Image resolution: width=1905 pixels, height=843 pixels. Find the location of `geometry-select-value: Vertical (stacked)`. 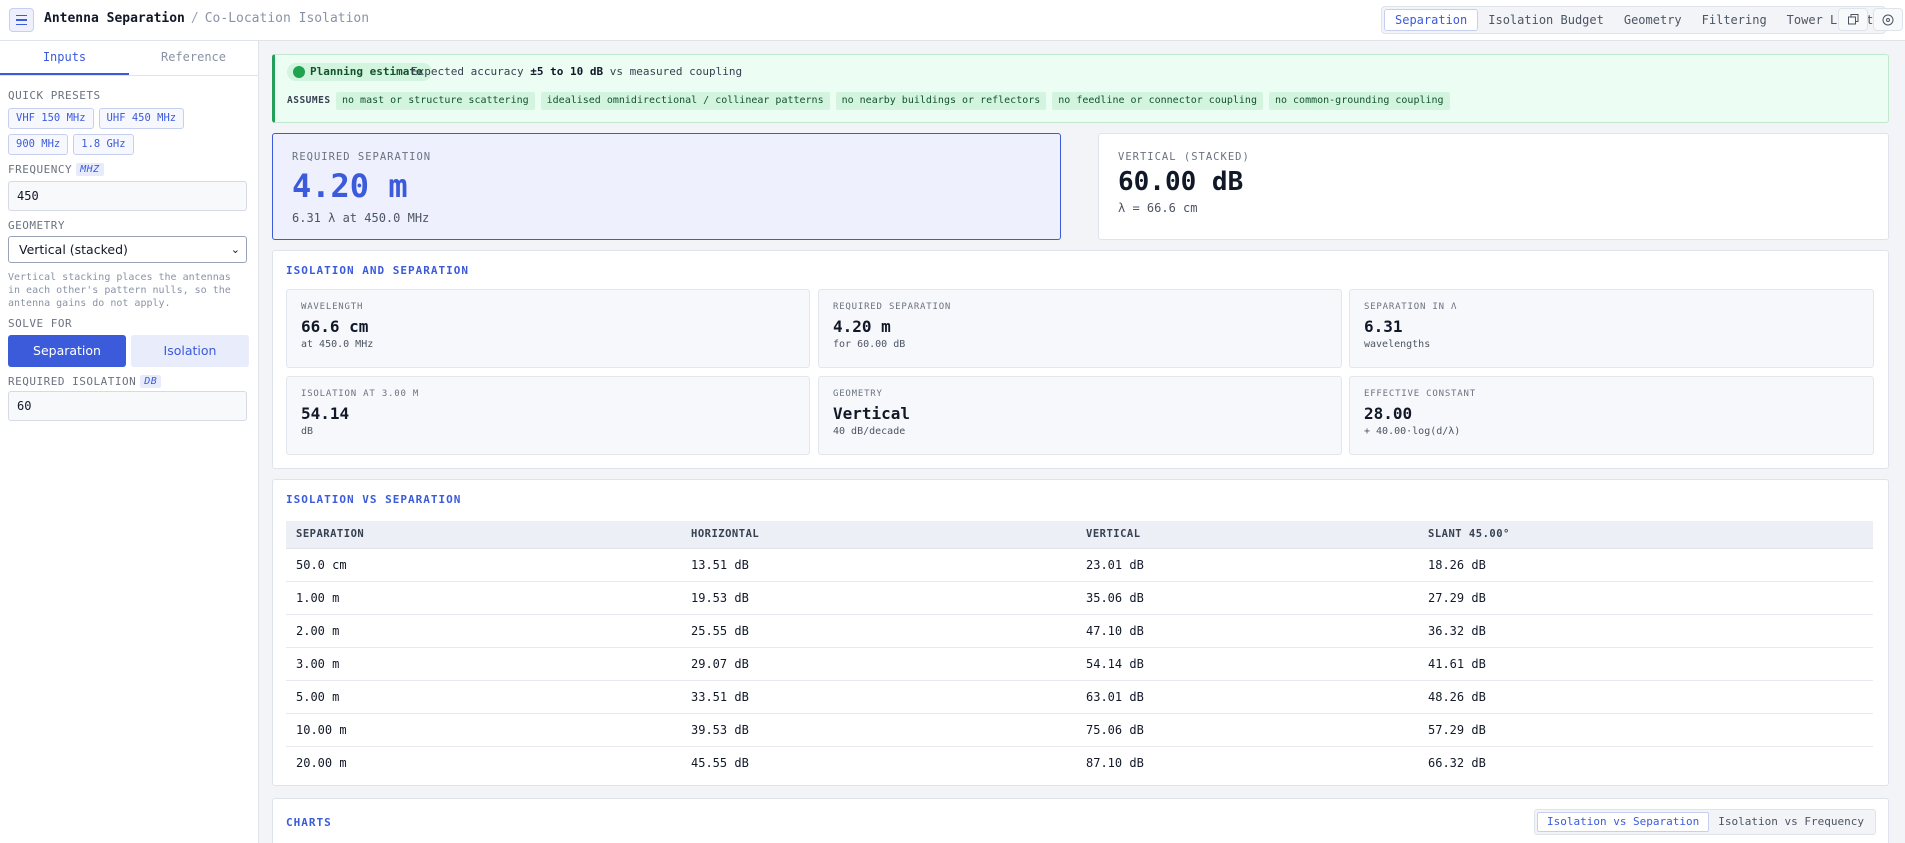

geometry-select-value: Vertical (stacked) is located at coordinates (73, 249).